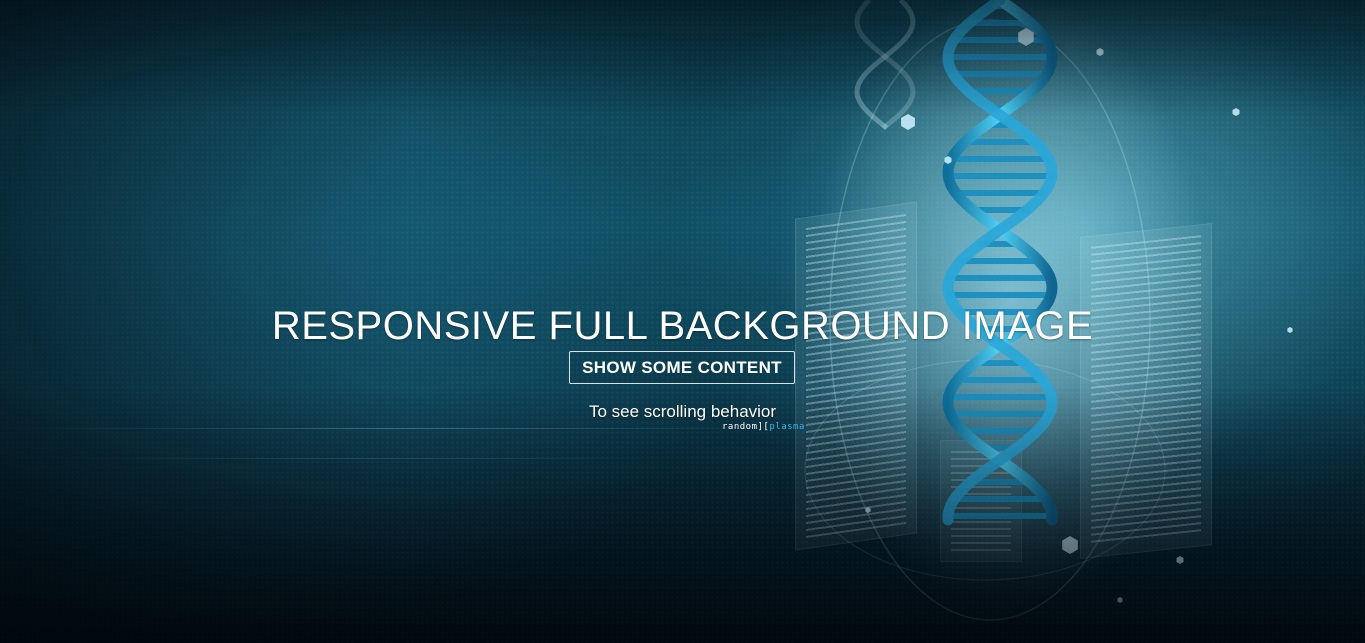  I want to click on credit-part-2: plasma, so click(787, 427).